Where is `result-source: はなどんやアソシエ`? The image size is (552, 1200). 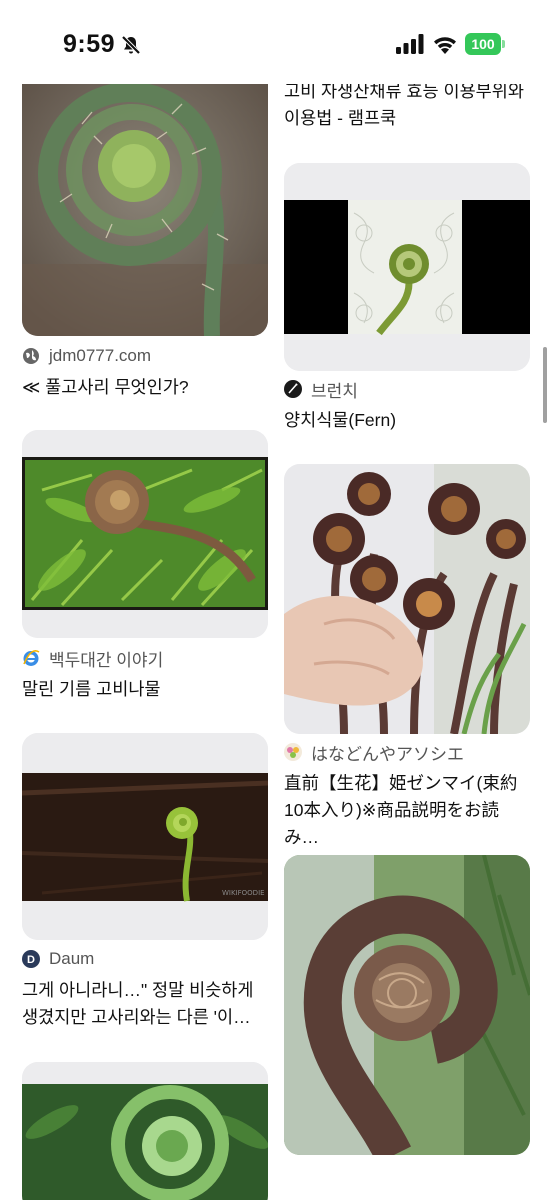
result-source: はなどんやアソシエ is located at coordinates (374, 752).